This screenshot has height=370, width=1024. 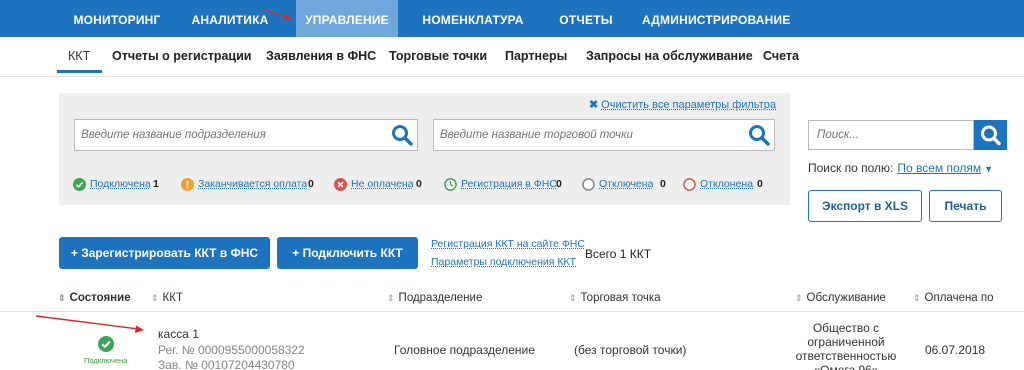 I want to click on tab-outlets: Торговые точки, so click(x=438, y=56).